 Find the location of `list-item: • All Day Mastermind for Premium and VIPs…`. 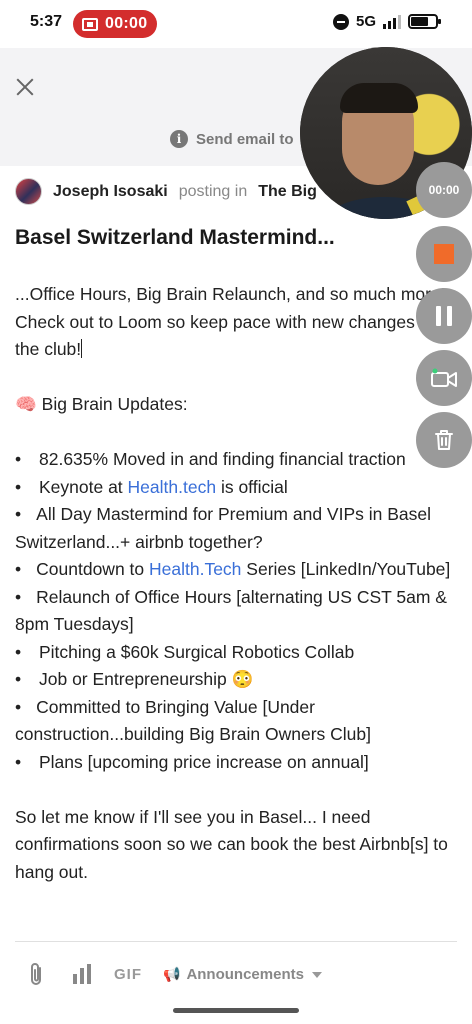

list-item: • All Day Mastermind for Premium and VIPs… is located at coordinates (223, 528).